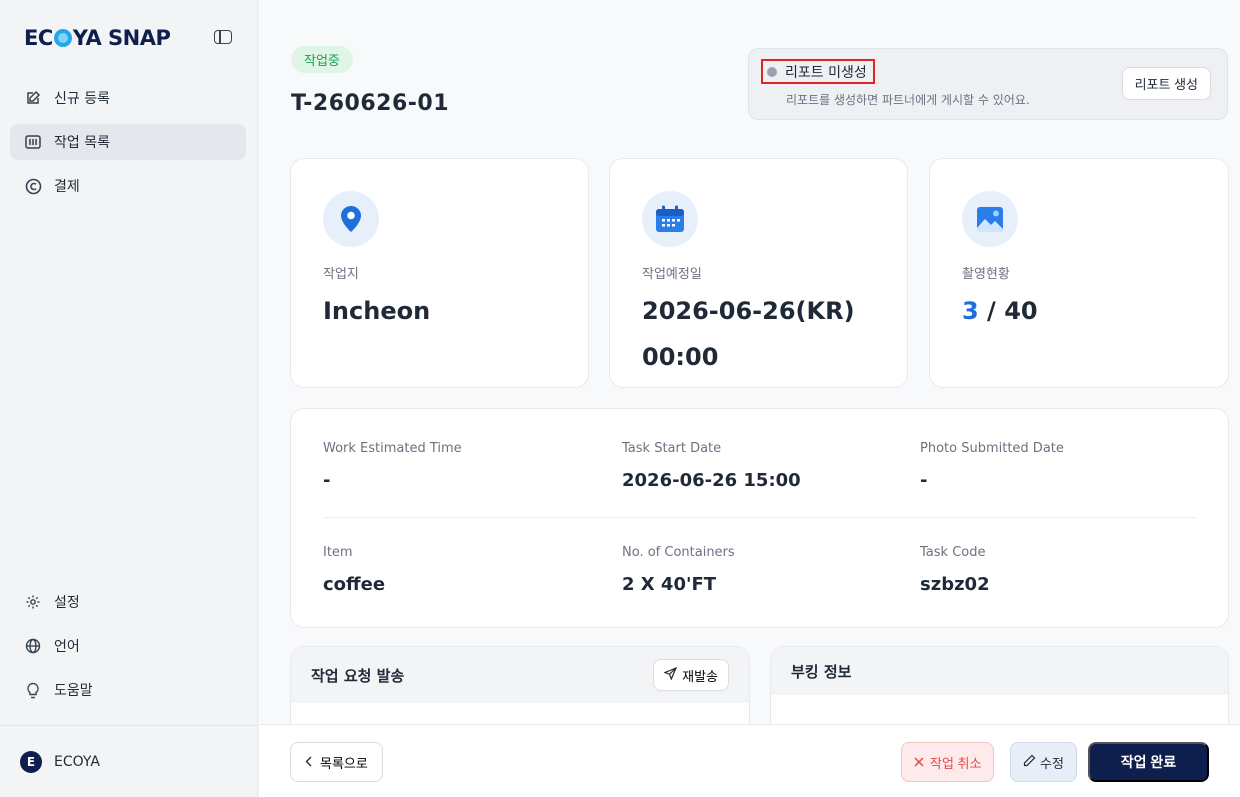  Describe the element at coordinates (33, 646) in the screenshot. I see `globe-icon` at that location.